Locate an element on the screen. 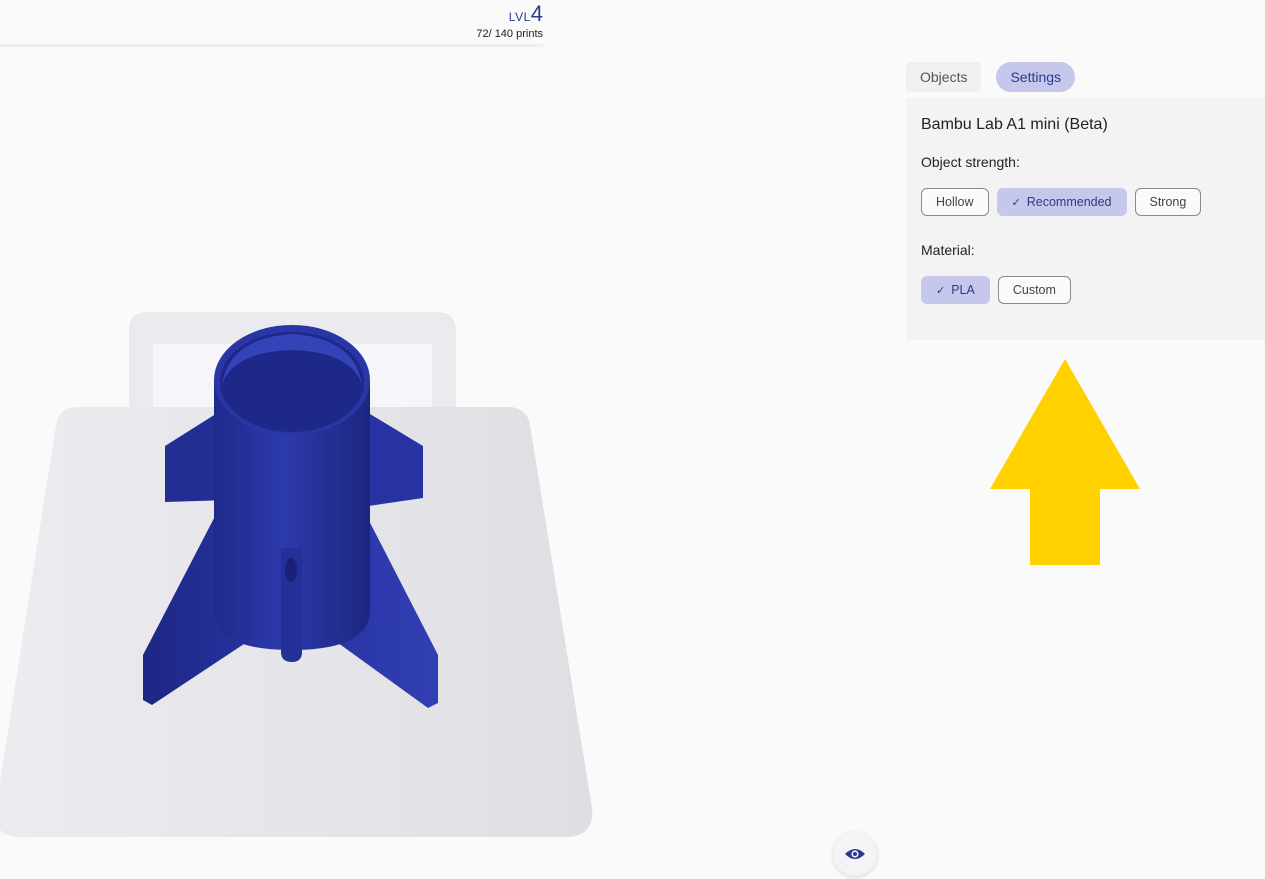 The height and width of the screenshot is (879, 1265). material-pla-button: ✓ PLA is located at coordinates (955, 290).